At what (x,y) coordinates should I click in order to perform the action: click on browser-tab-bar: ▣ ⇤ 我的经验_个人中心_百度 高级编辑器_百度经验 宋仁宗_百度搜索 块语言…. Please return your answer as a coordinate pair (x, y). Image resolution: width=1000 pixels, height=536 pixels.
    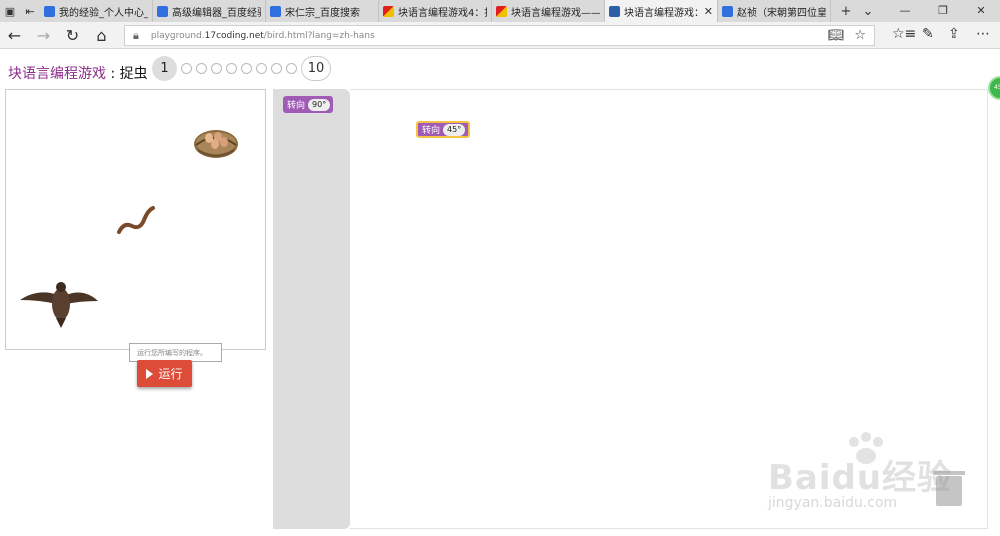
    Looking at the image, I should click on (500, 11).